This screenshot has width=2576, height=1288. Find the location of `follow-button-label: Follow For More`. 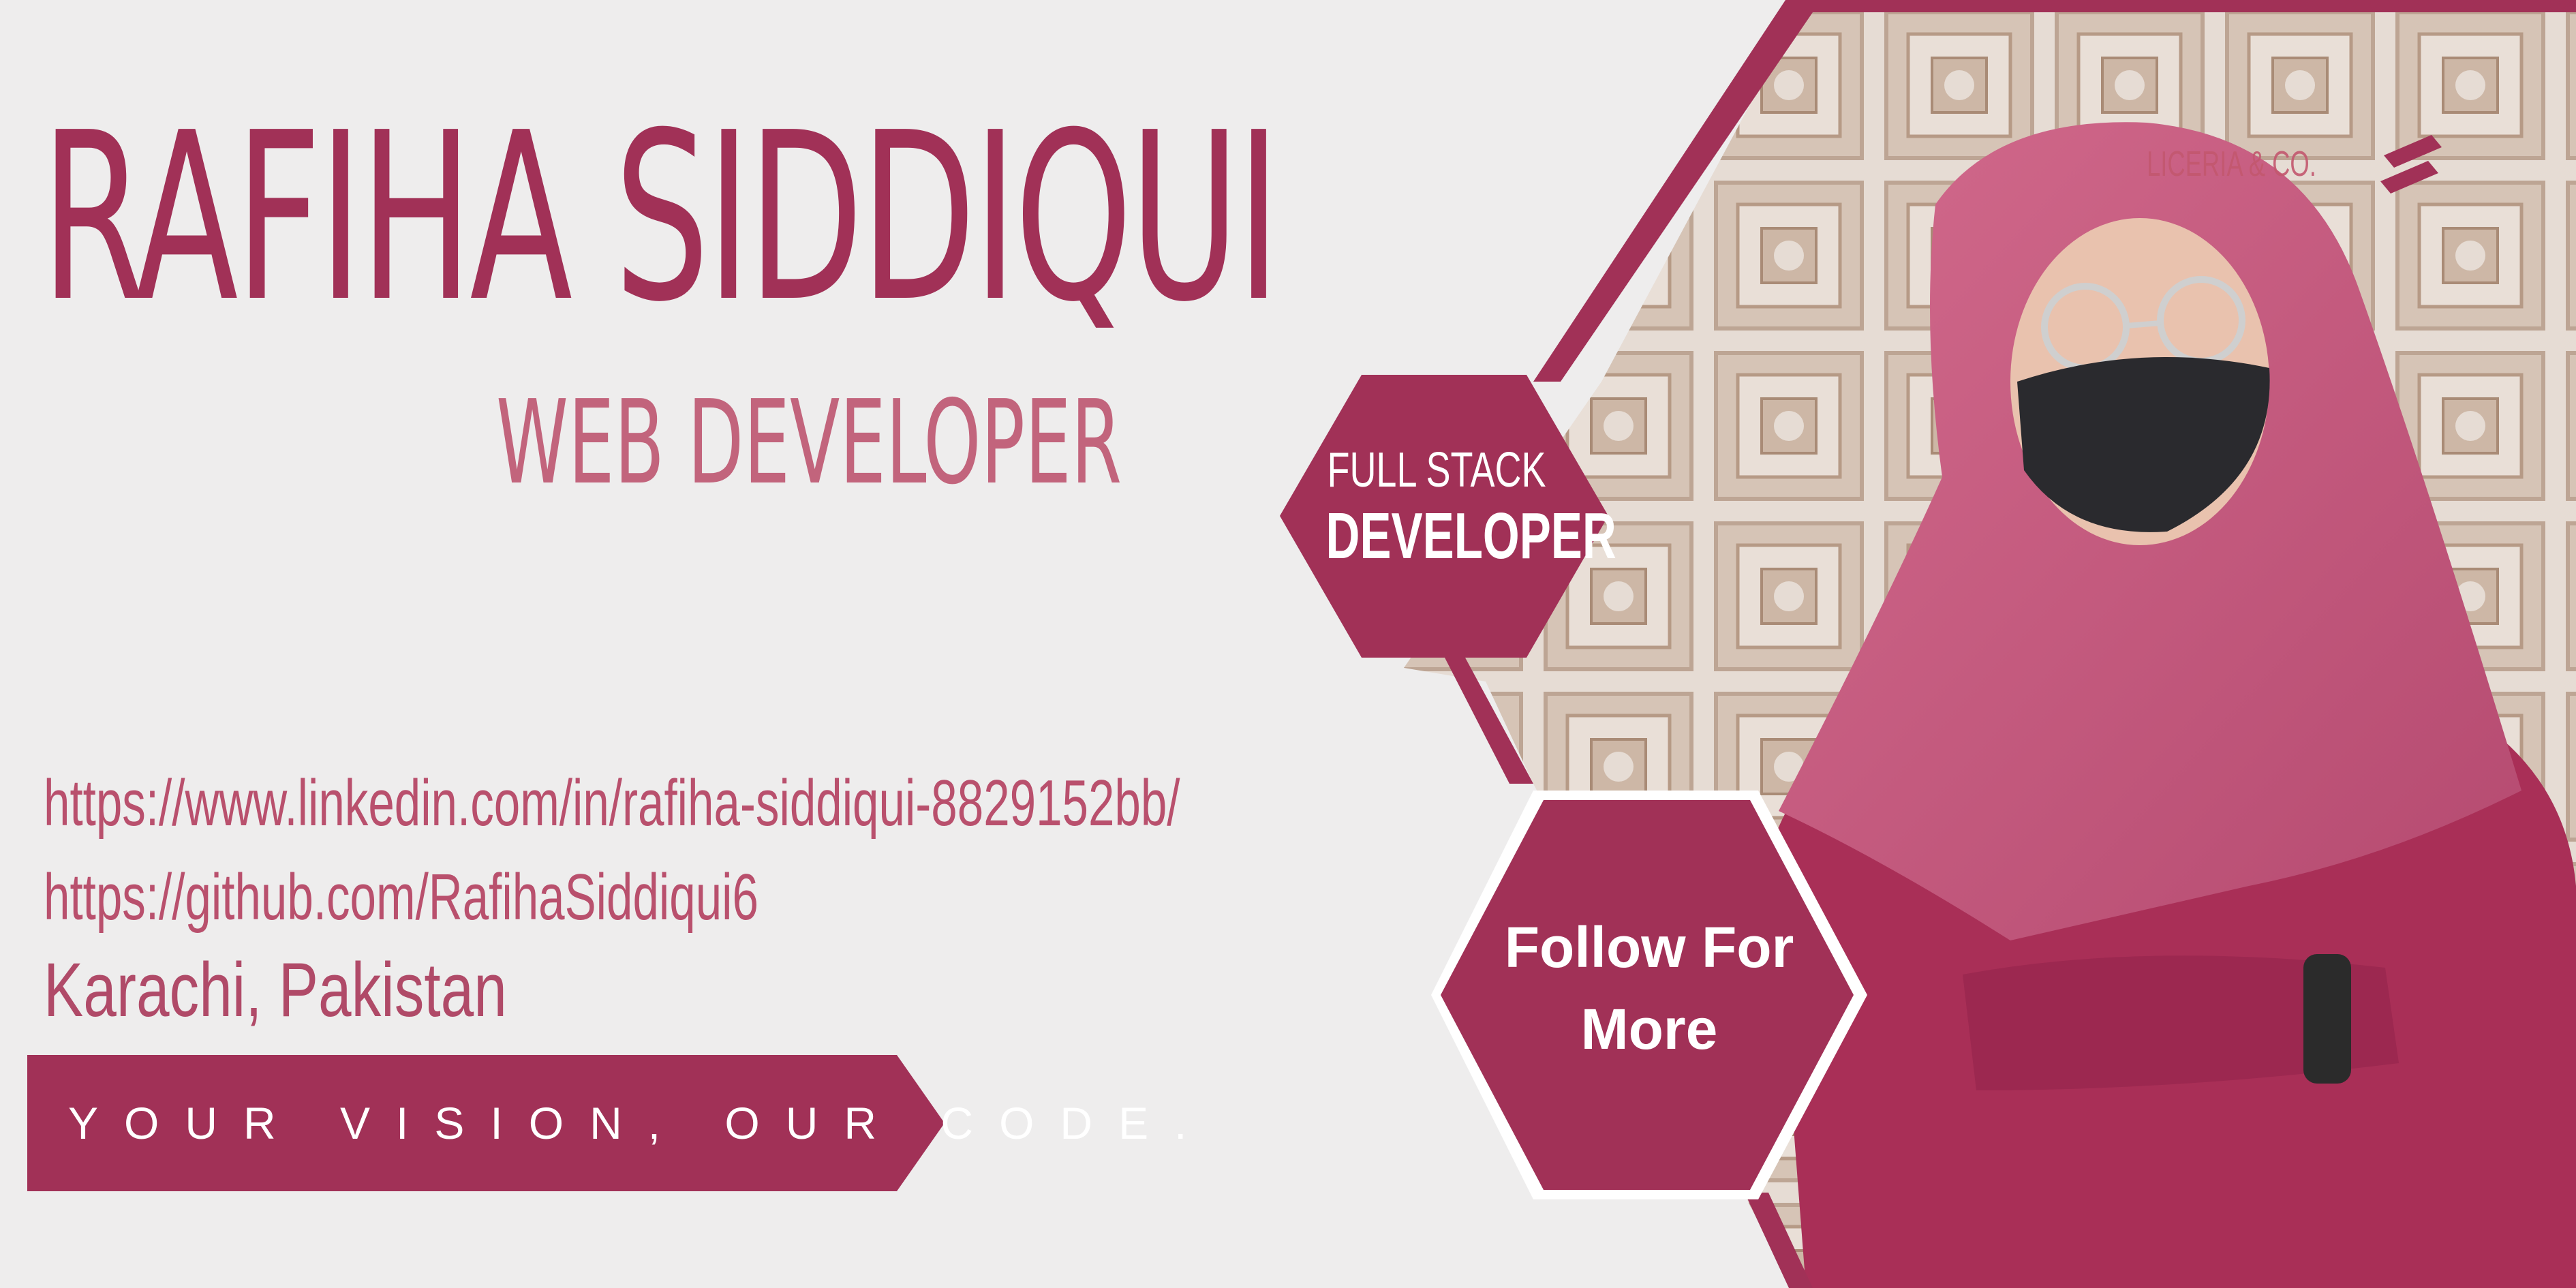

follow-button-label: Follow For More is located at coordinates (1649, 995).